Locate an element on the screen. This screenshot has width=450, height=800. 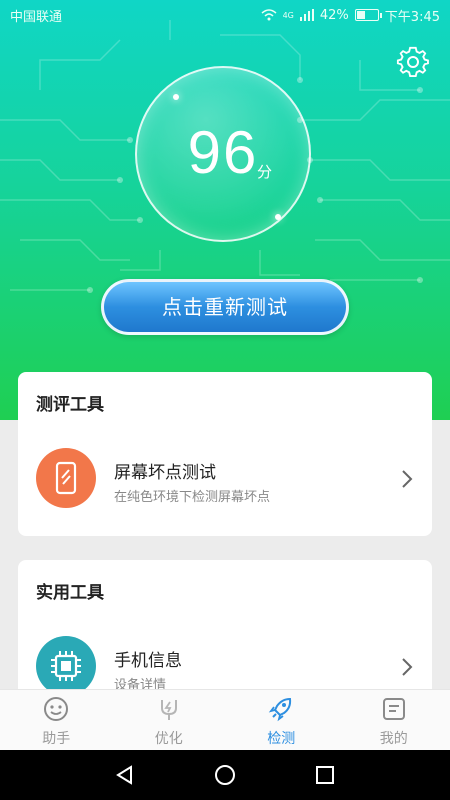
optimize-icon is located at coordinates (168, 710).